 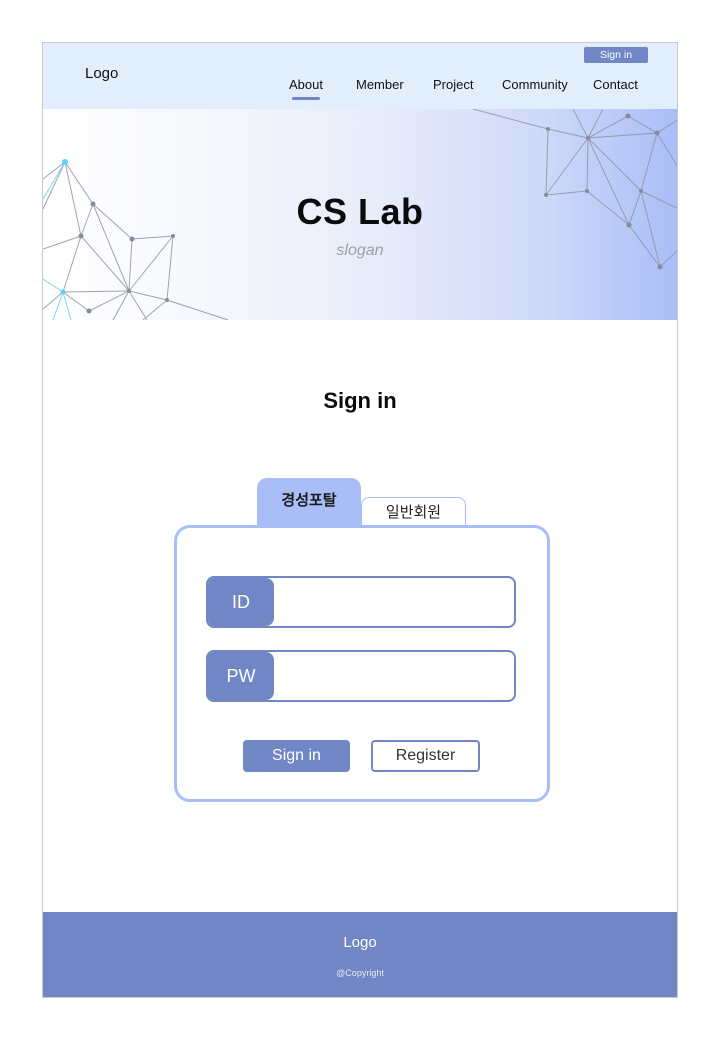 I want to click on nav-item-about: About, so click(x=306, y=88).